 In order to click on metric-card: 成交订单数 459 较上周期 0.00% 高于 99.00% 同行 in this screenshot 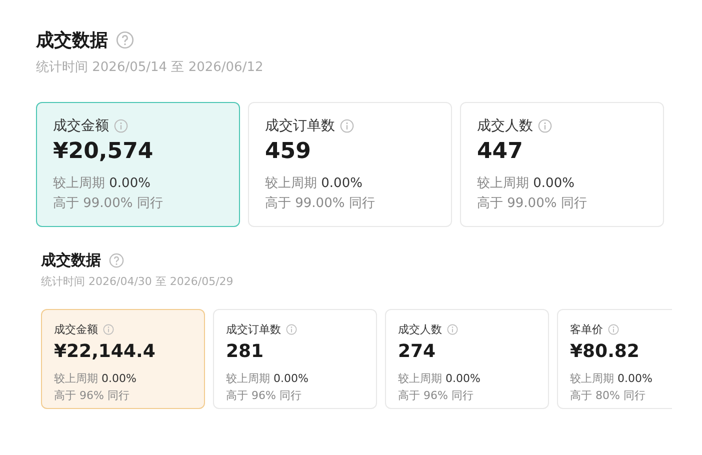, I will do `click(350, 164)`.